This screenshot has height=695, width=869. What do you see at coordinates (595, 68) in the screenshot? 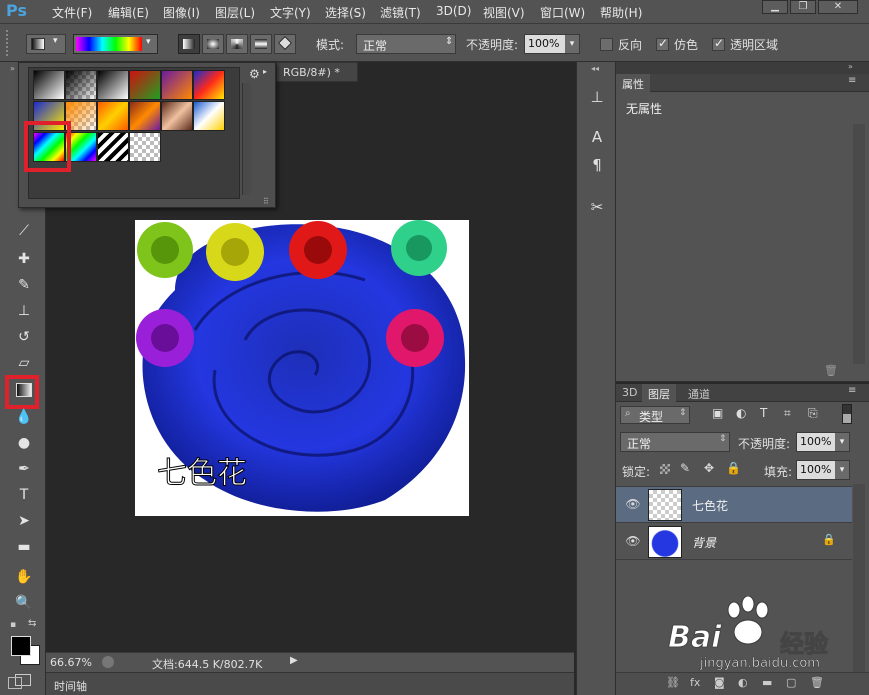
I see `collapse-arrows-icon: ◂◂` at bounding box center [595, 68].